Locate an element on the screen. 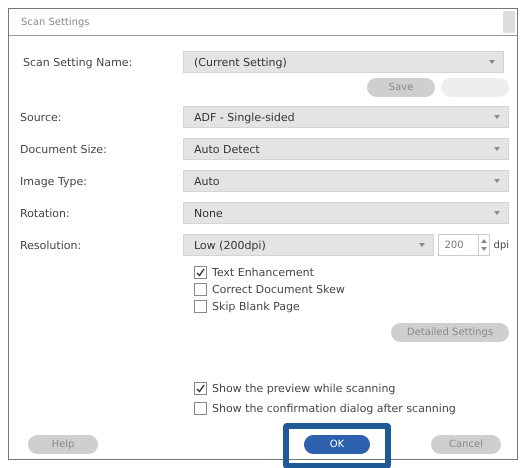  field-label: Source: is located at coordinates (41, 117).